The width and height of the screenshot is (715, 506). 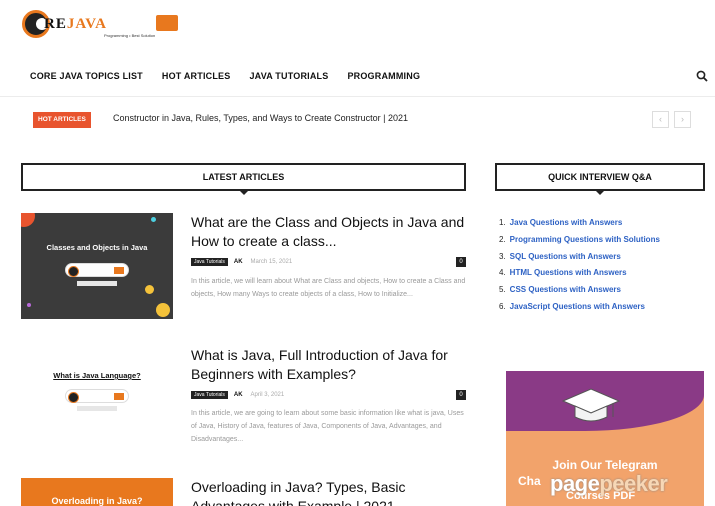 I want to click on thumbnail-caption: Classes and Objects in Java, so click(x=97, y=247).